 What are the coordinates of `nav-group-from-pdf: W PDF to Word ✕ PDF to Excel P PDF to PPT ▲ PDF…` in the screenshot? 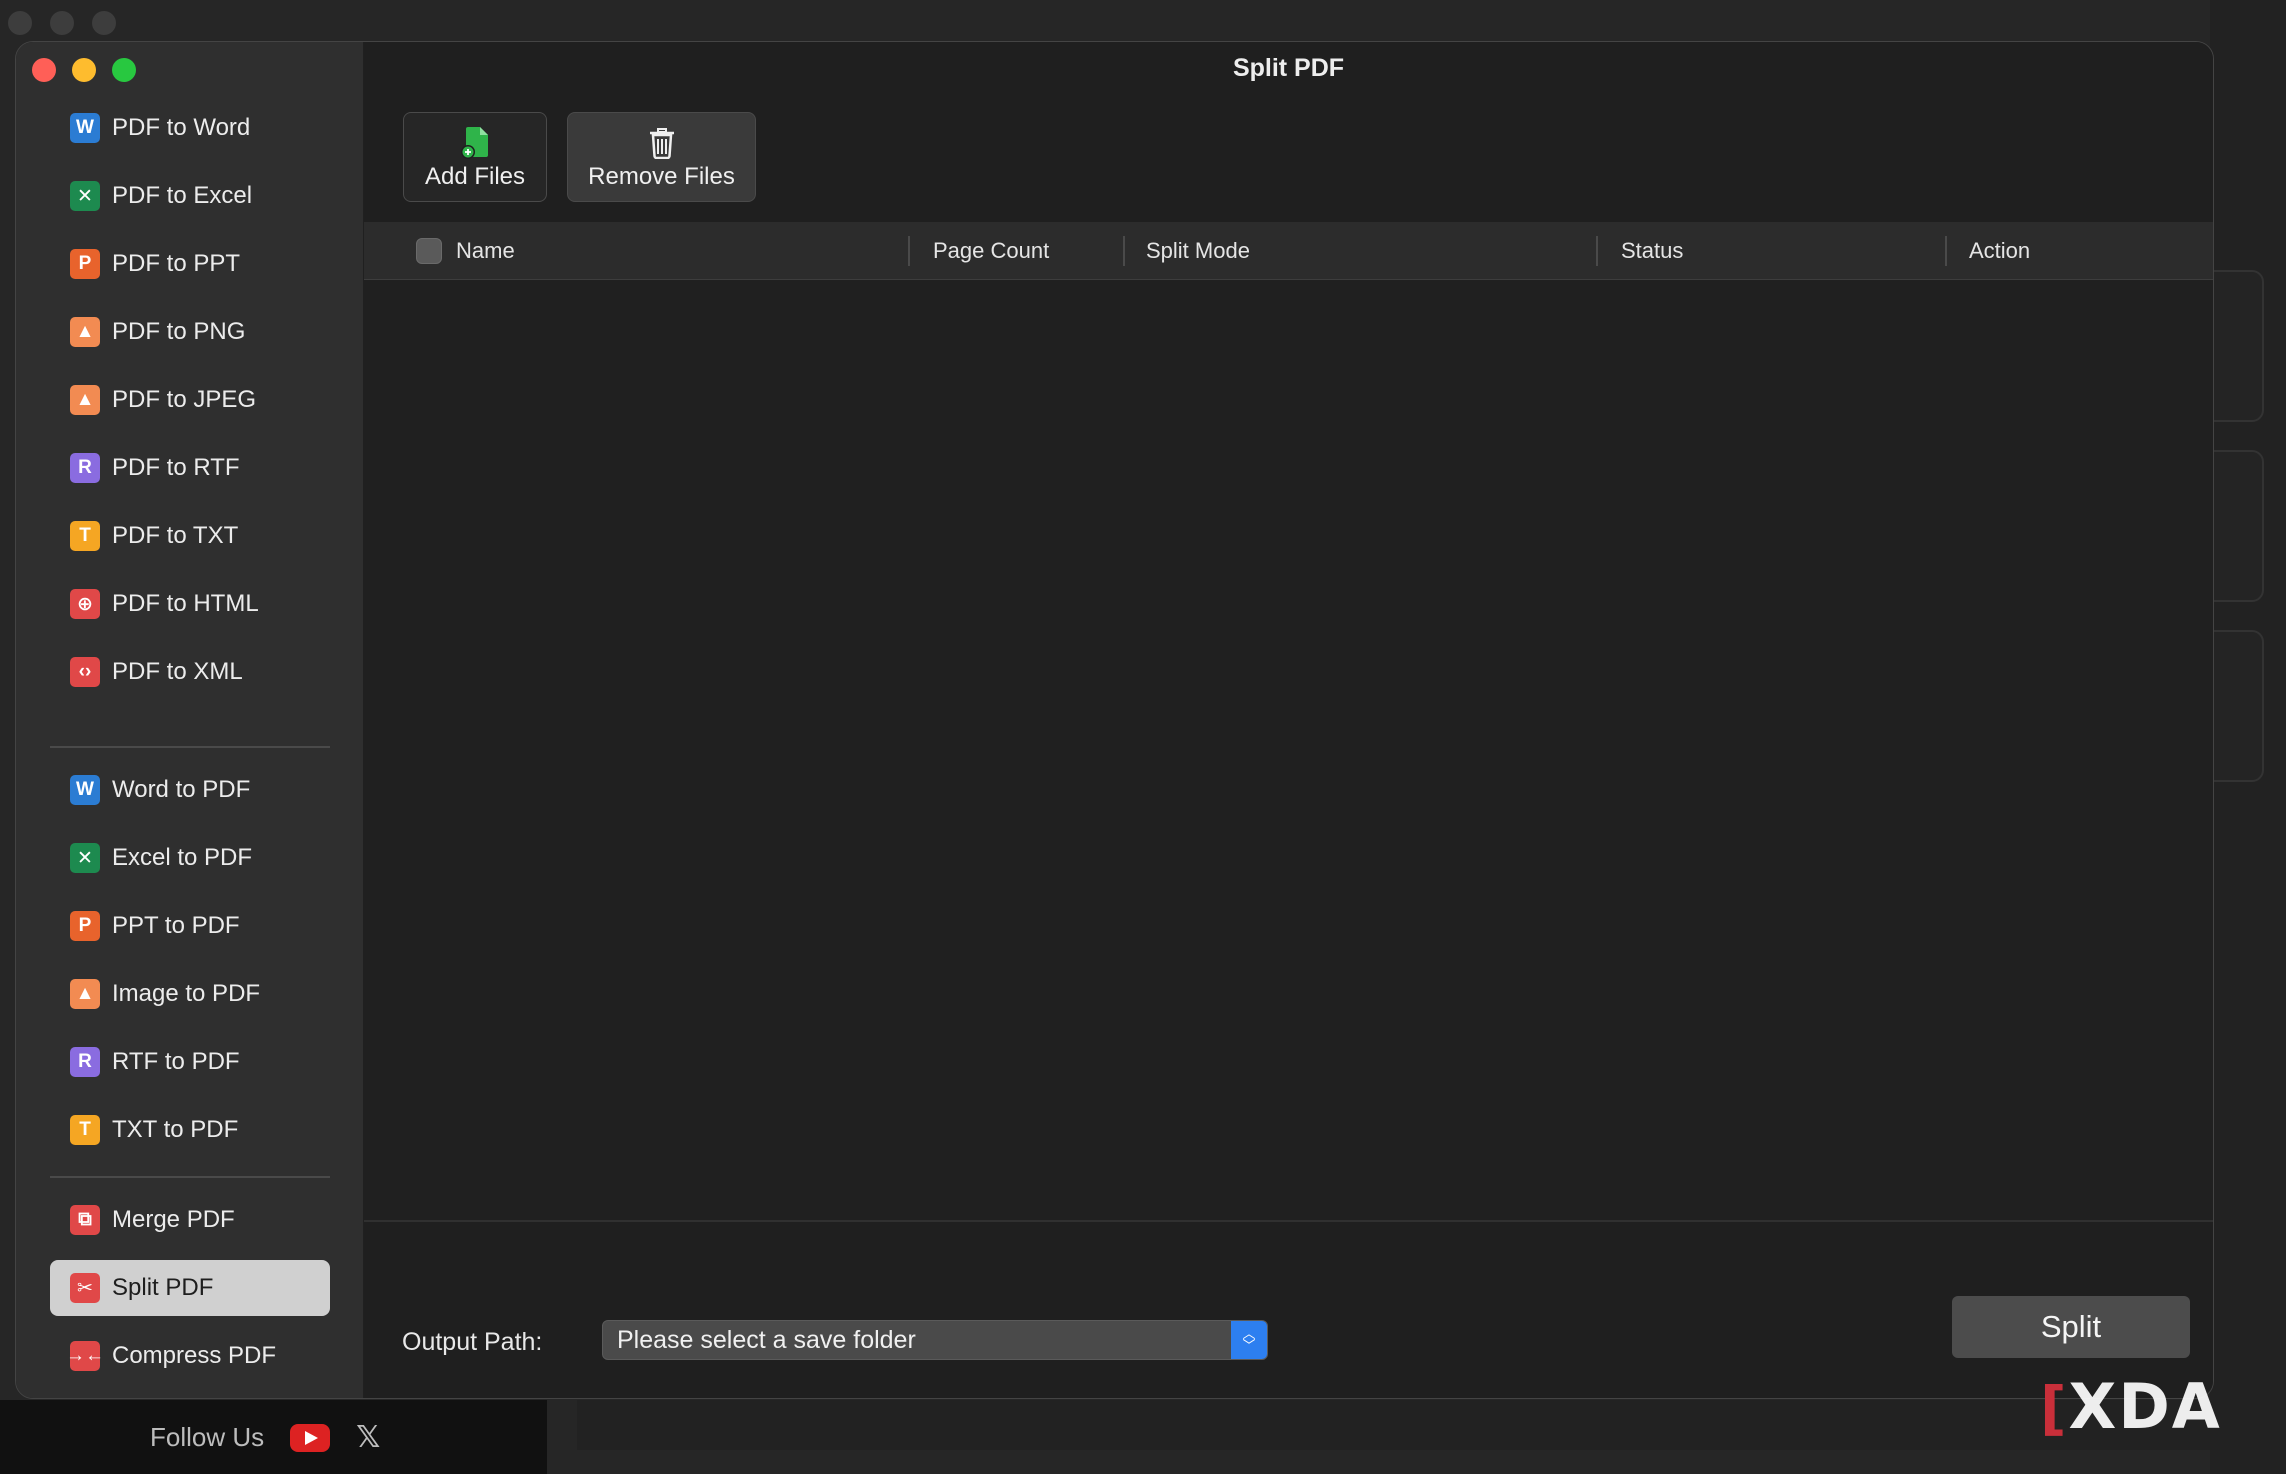 It's located at (190, 406).